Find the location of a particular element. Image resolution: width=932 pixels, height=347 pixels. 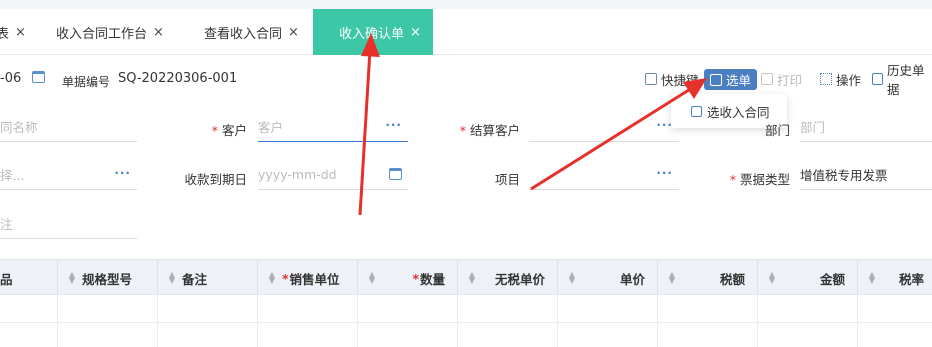

due-date-placeholder: yyyy-mm-dd is located at coordinates (297, 174).